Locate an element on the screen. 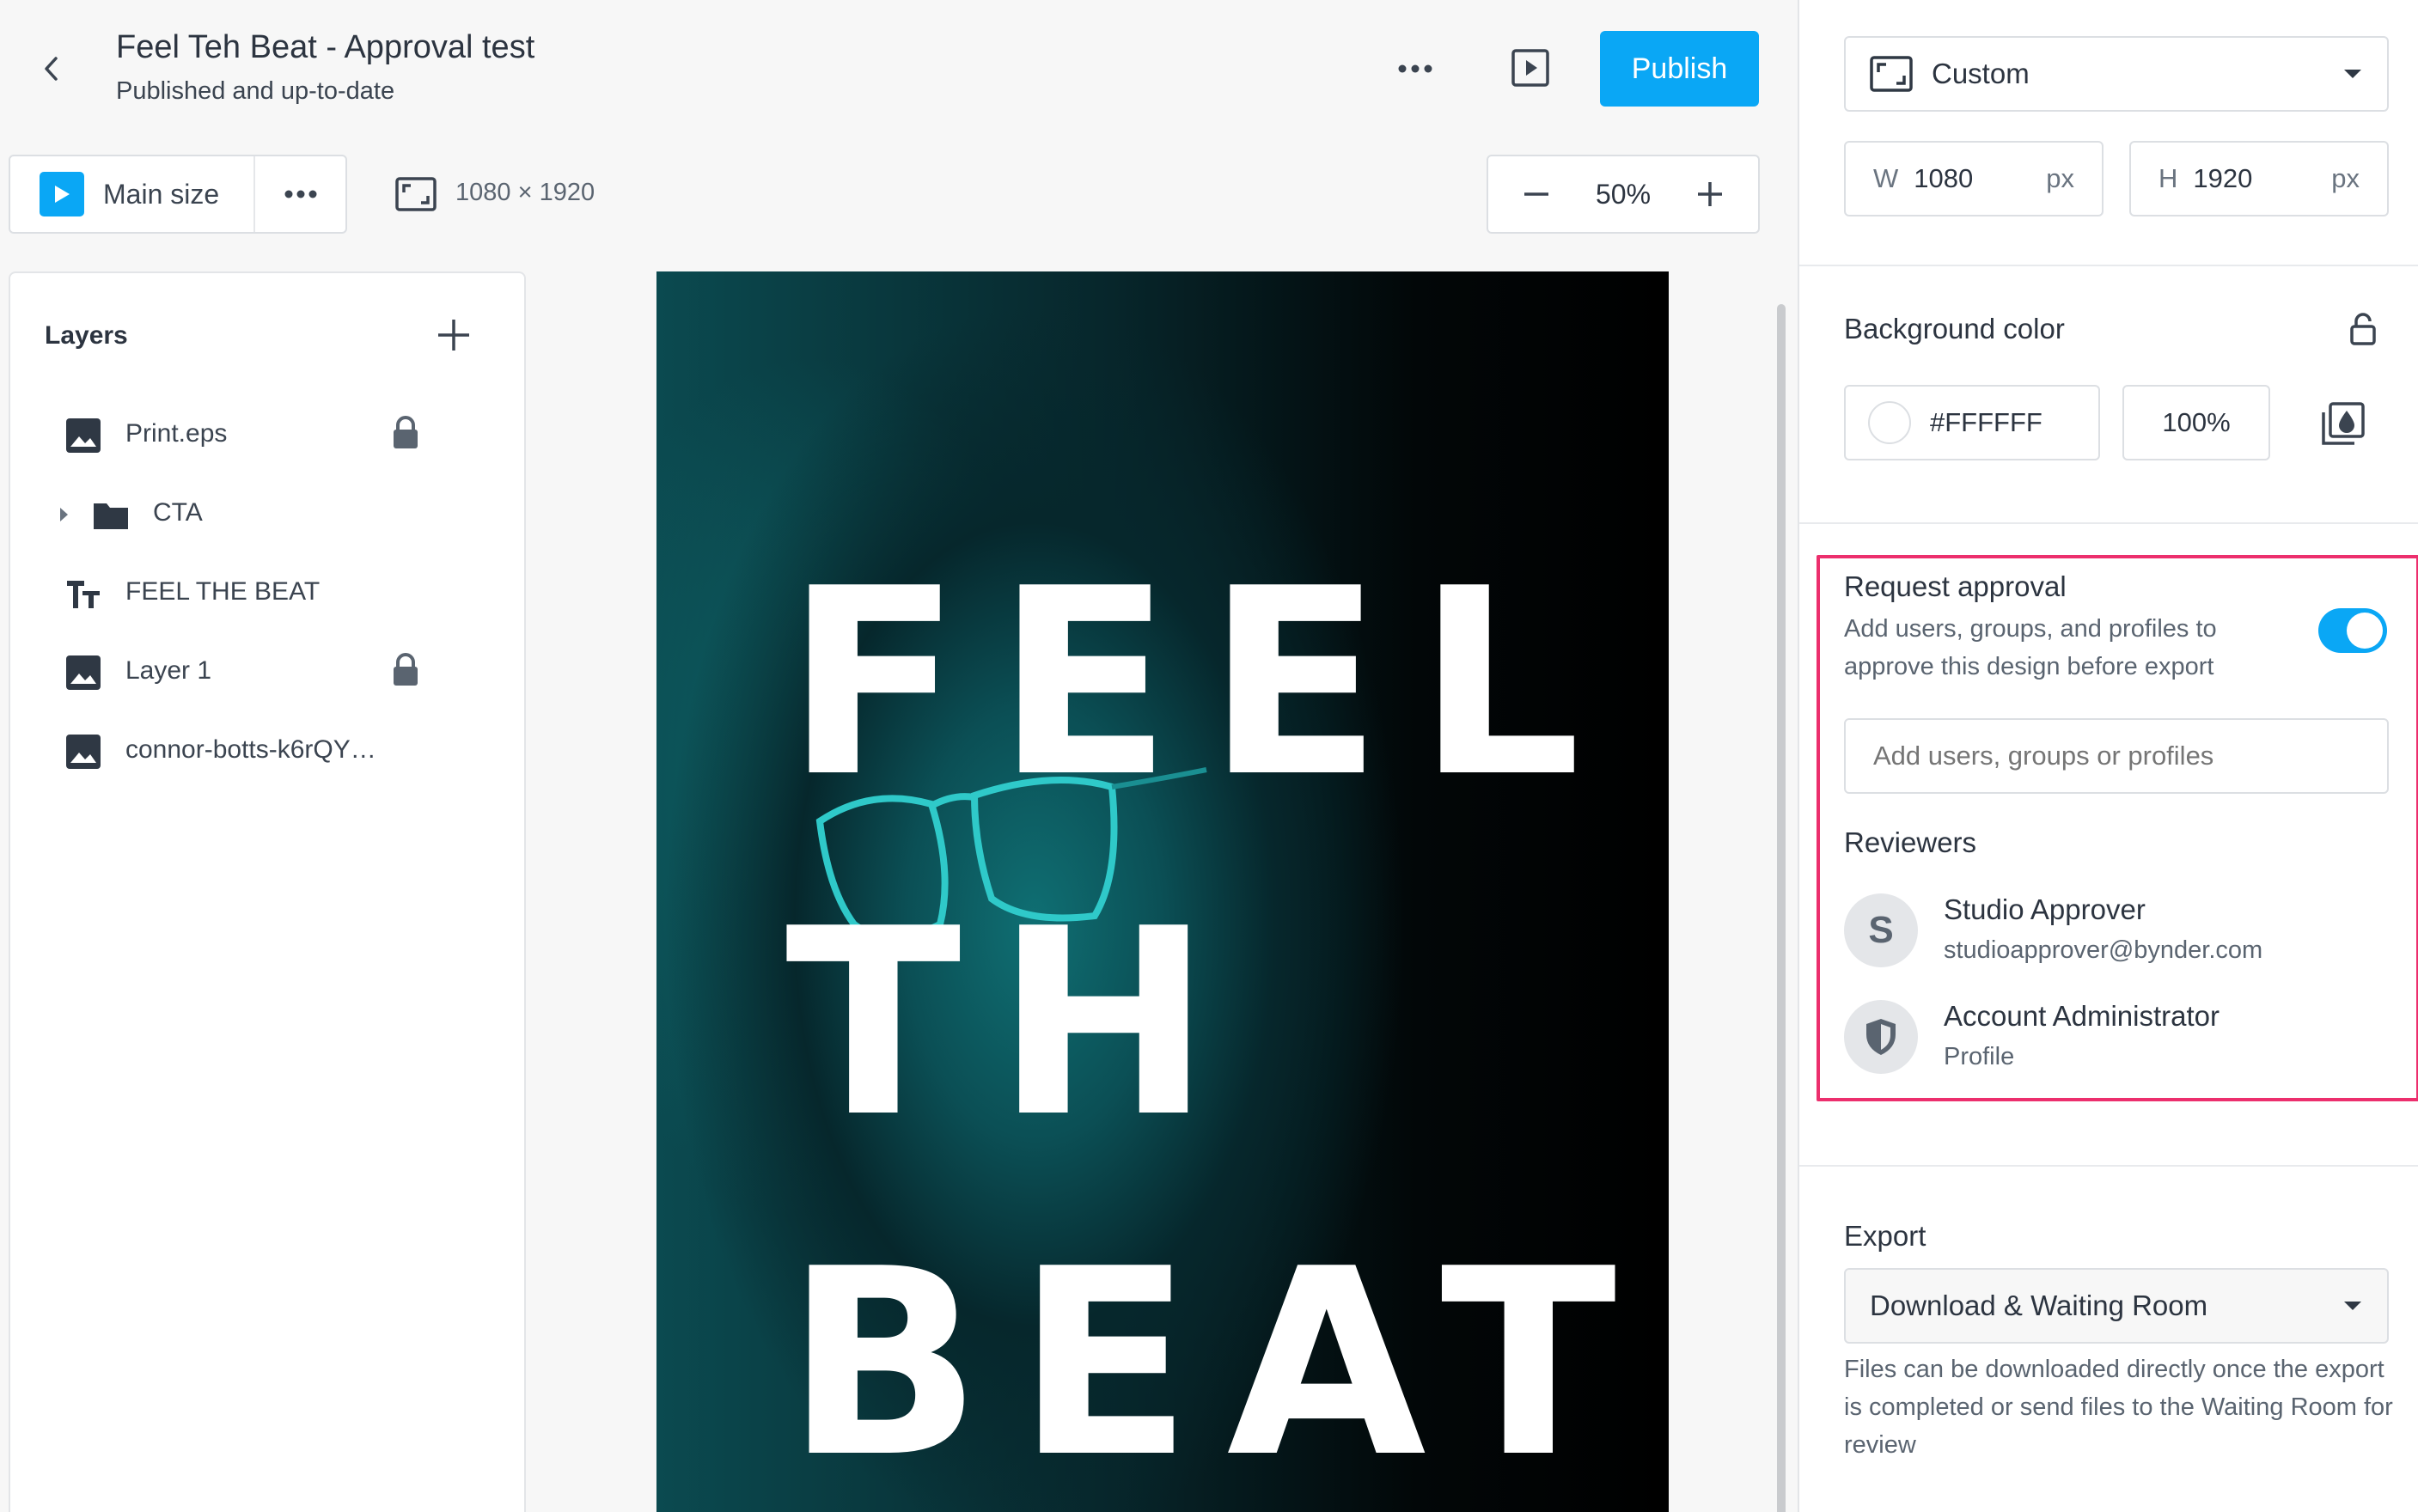 The width and height of the screenshot is (2418, 1512). zoom-out-button is located at coordinates (1536, 194).